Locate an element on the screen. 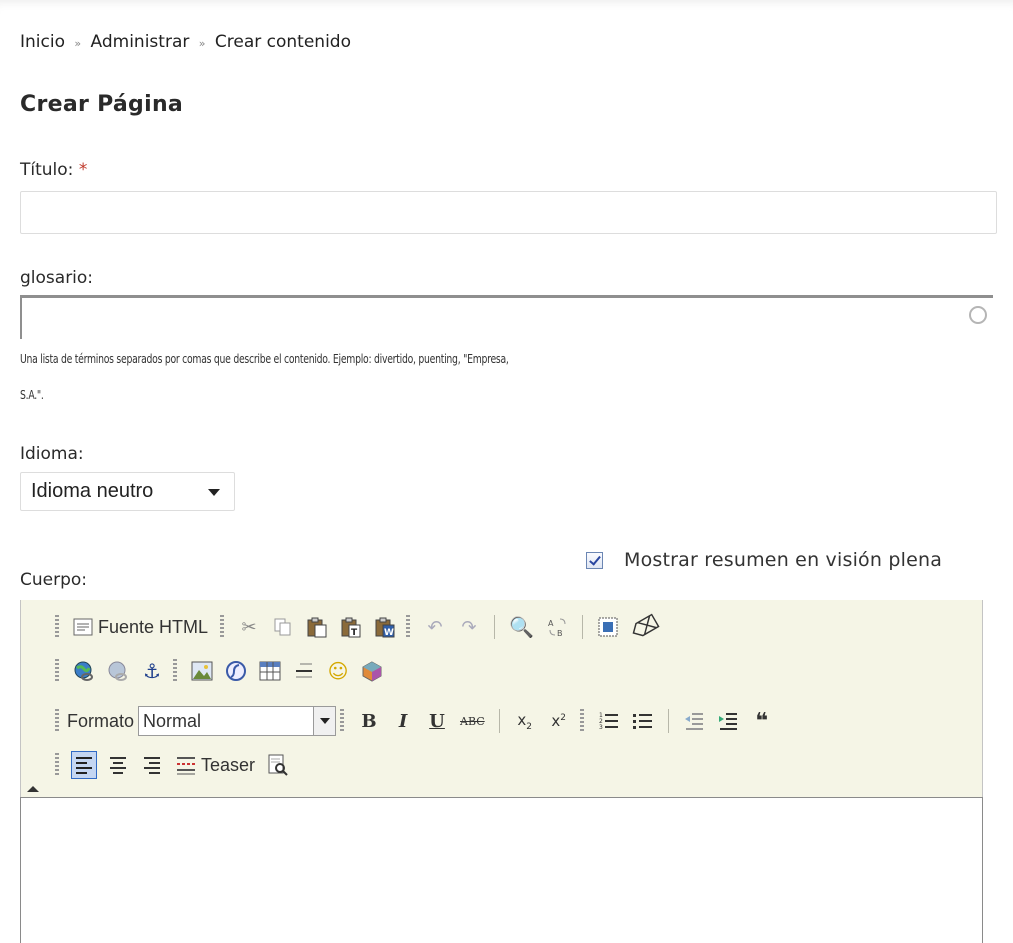  unordered-list-icon is located at coordinates (642, 721).